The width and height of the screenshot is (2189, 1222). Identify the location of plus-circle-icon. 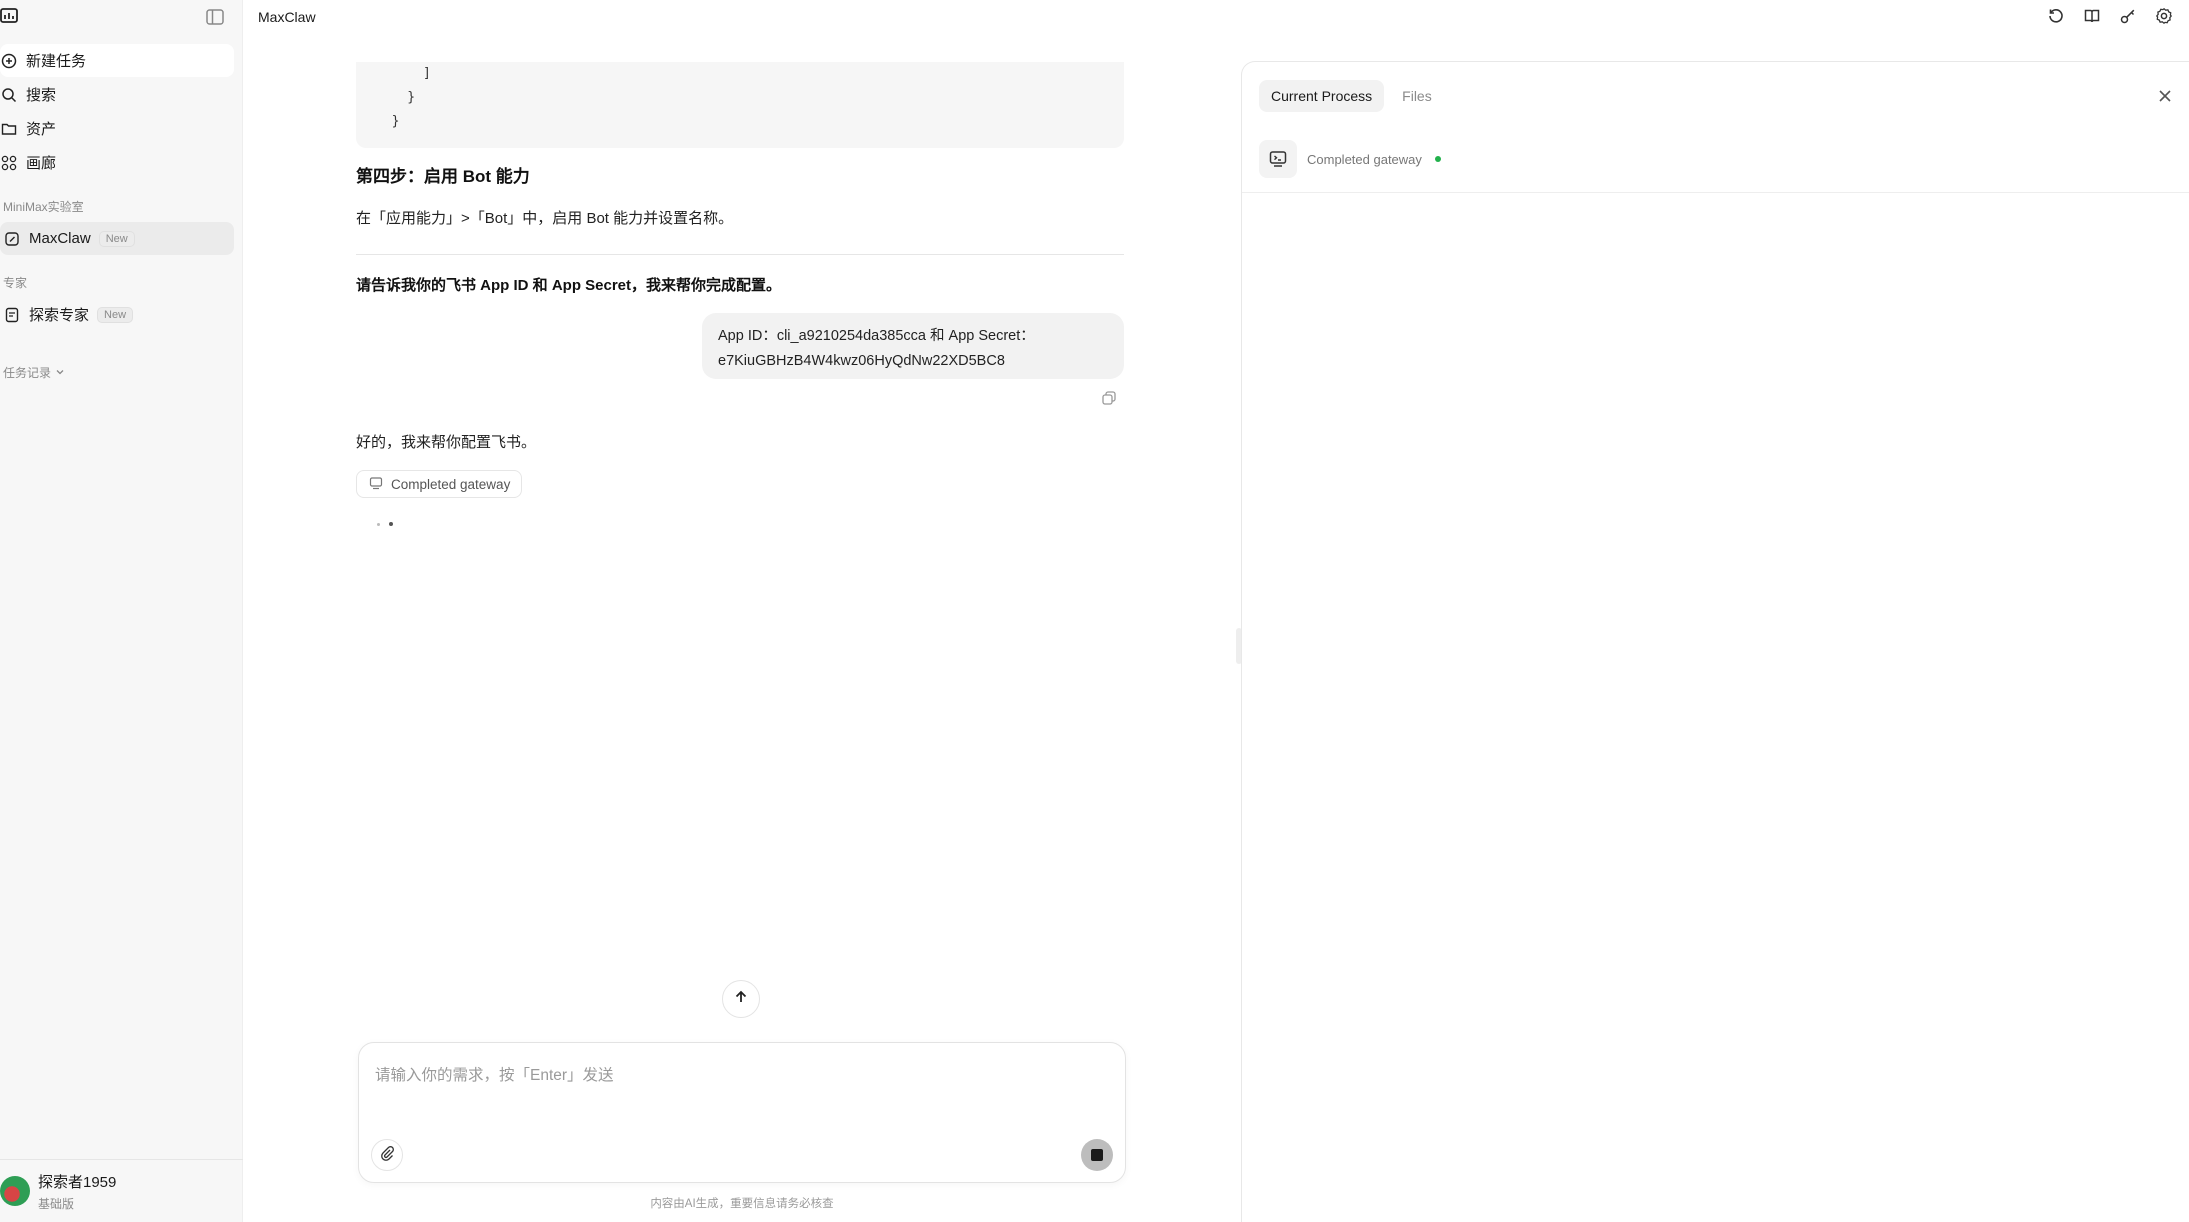
(9, 61).